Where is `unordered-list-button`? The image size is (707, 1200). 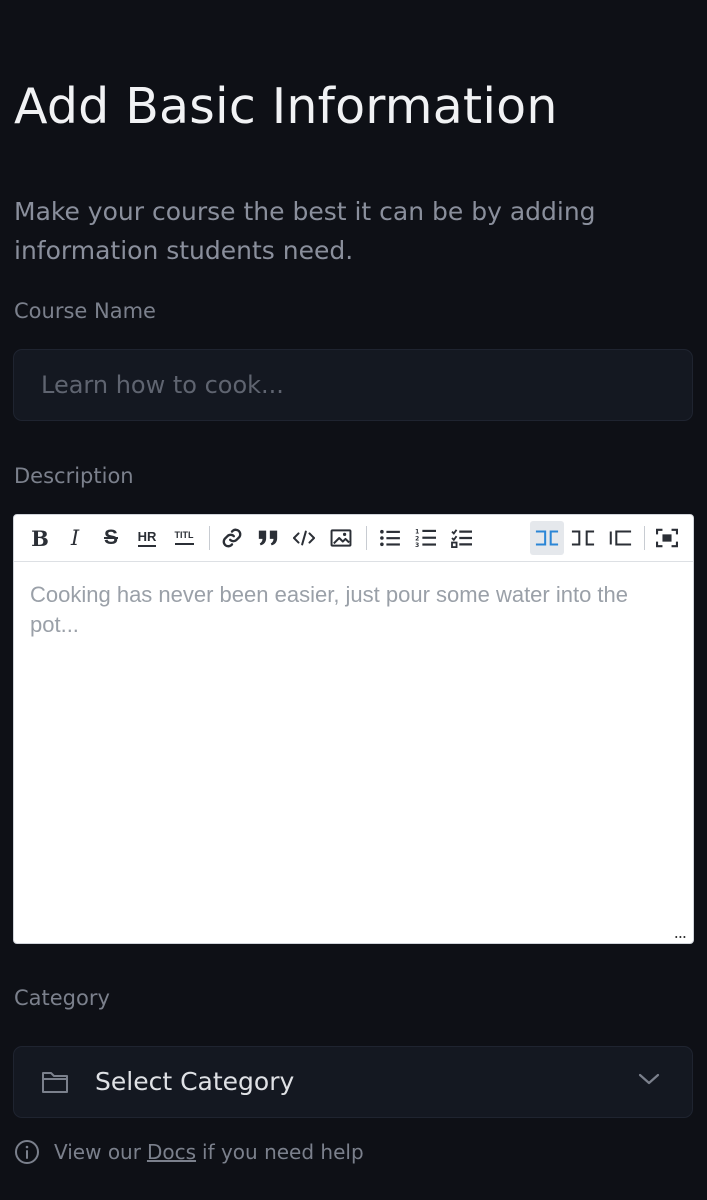 unordered-list-button is located at coordinates (390, 538).